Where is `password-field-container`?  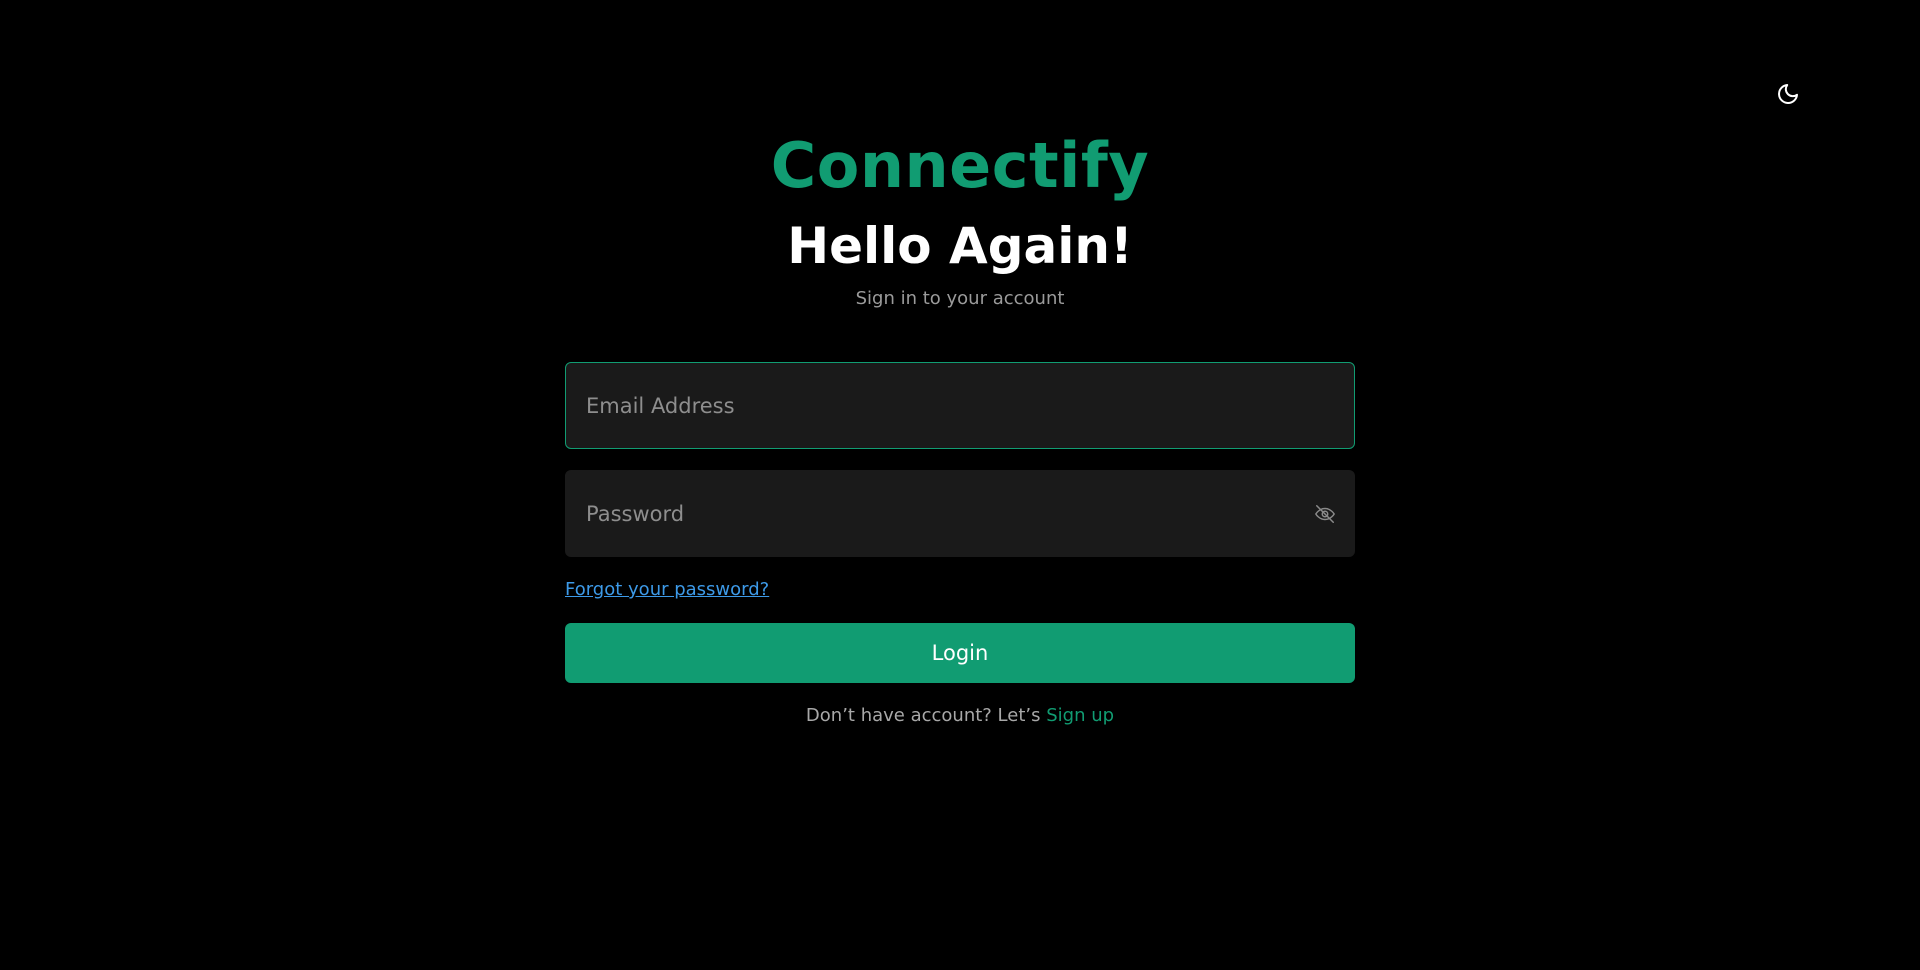
password-field-container is located at coordinates (960, 513).